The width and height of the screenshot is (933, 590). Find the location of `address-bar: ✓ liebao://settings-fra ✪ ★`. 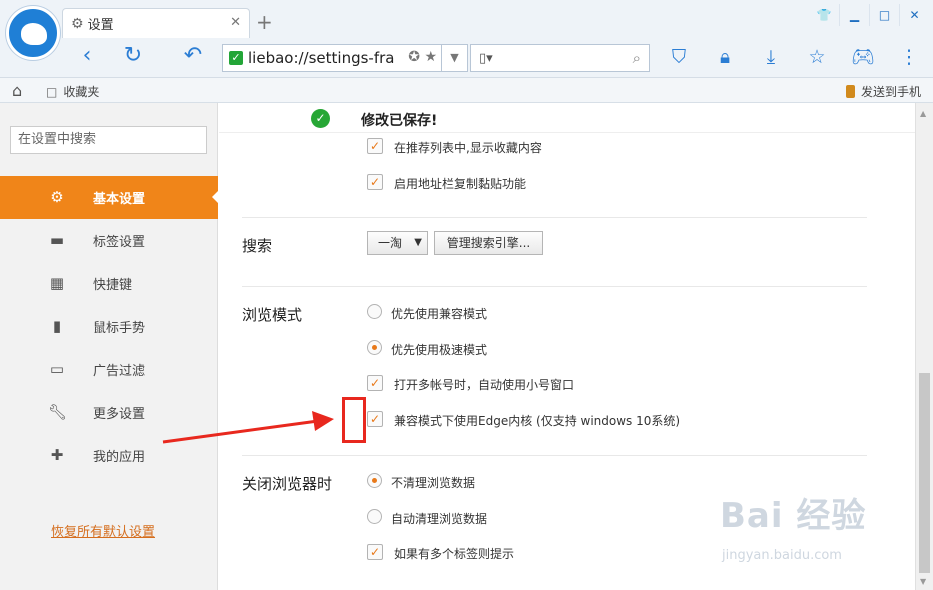

address-bar: ✓ liebao://settings-fra ✪ ★ is located at coordinates (332, 58).